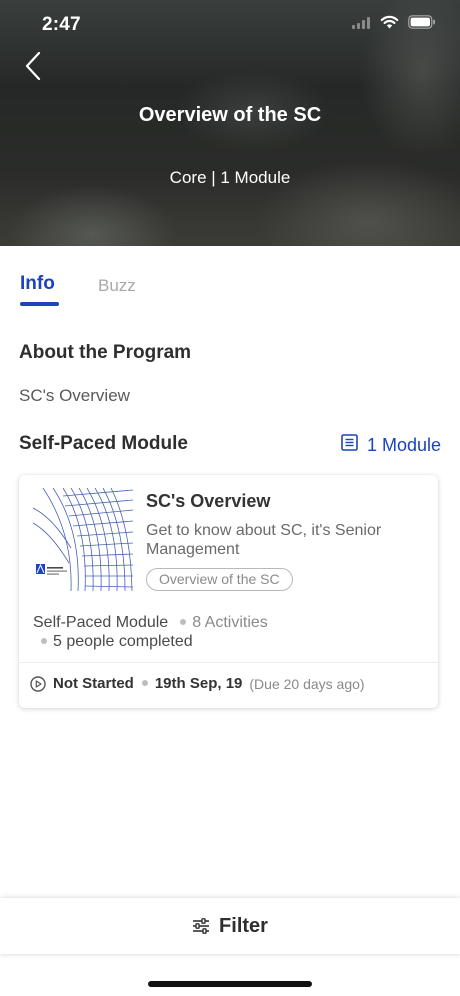 The width and height of the screenshot is (460, 996). I want to click on module-tag: Overview of the SC, so click(219, 579).